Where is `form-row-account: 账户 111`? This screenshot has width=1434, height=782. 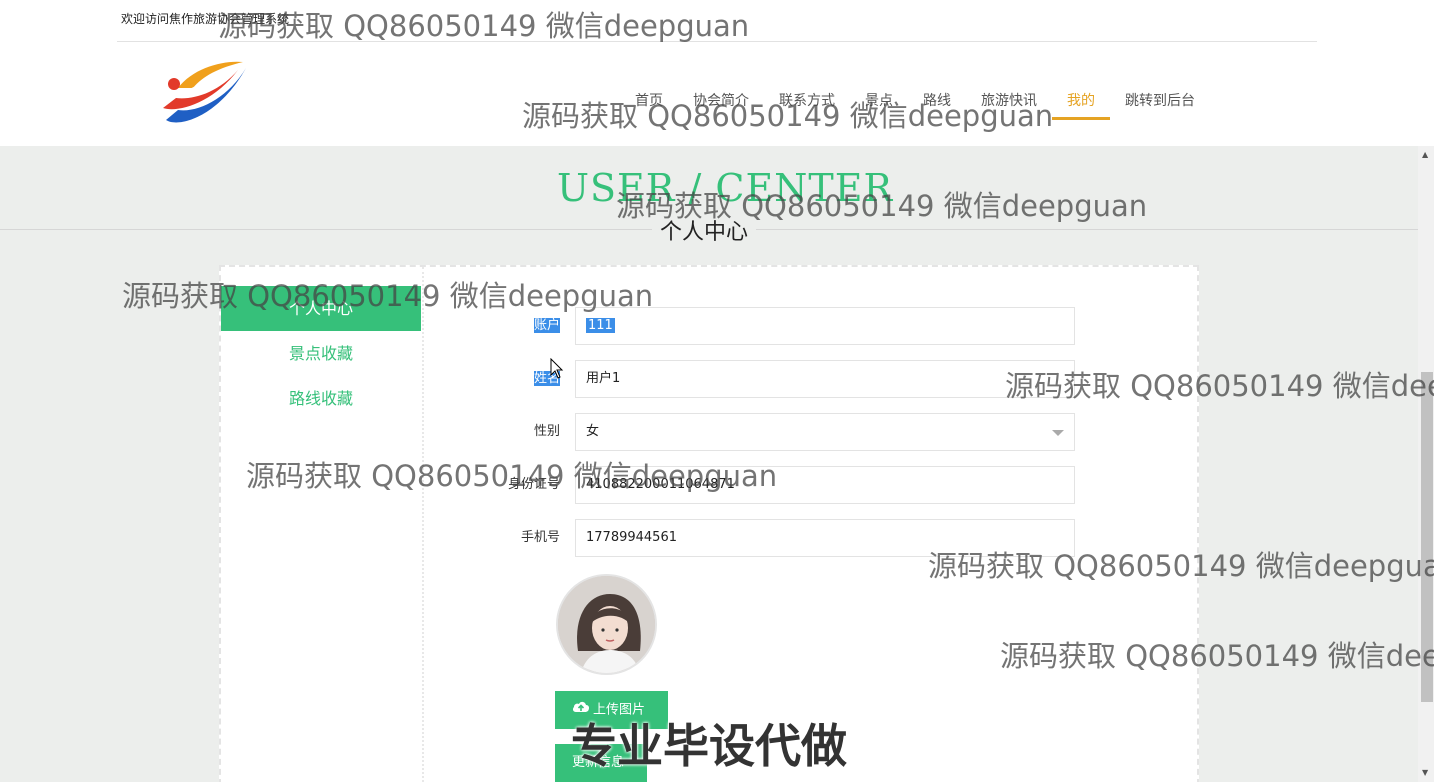 form-row-account: 账户 111 is located at coordinates (755, 326).